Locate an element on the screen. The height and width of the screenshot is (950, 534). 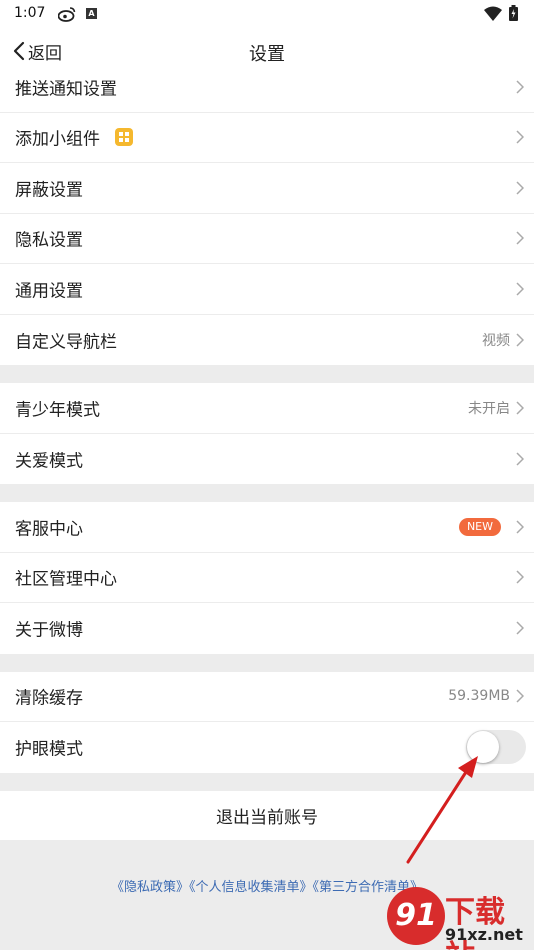
row-label: 社区管理中心 is located at coordinates (66, 579).